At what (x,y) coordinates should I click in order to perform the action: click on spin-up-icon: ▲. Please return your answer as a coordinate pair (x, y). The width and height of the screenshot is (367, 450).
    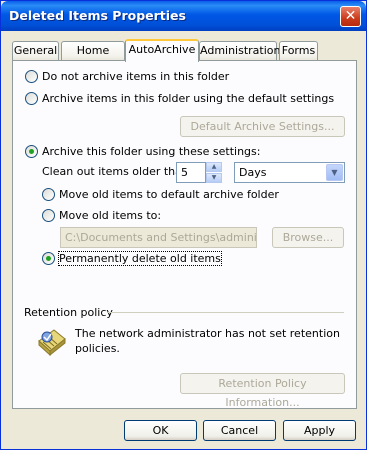
    Looking at the image, I should click on (214, 167).